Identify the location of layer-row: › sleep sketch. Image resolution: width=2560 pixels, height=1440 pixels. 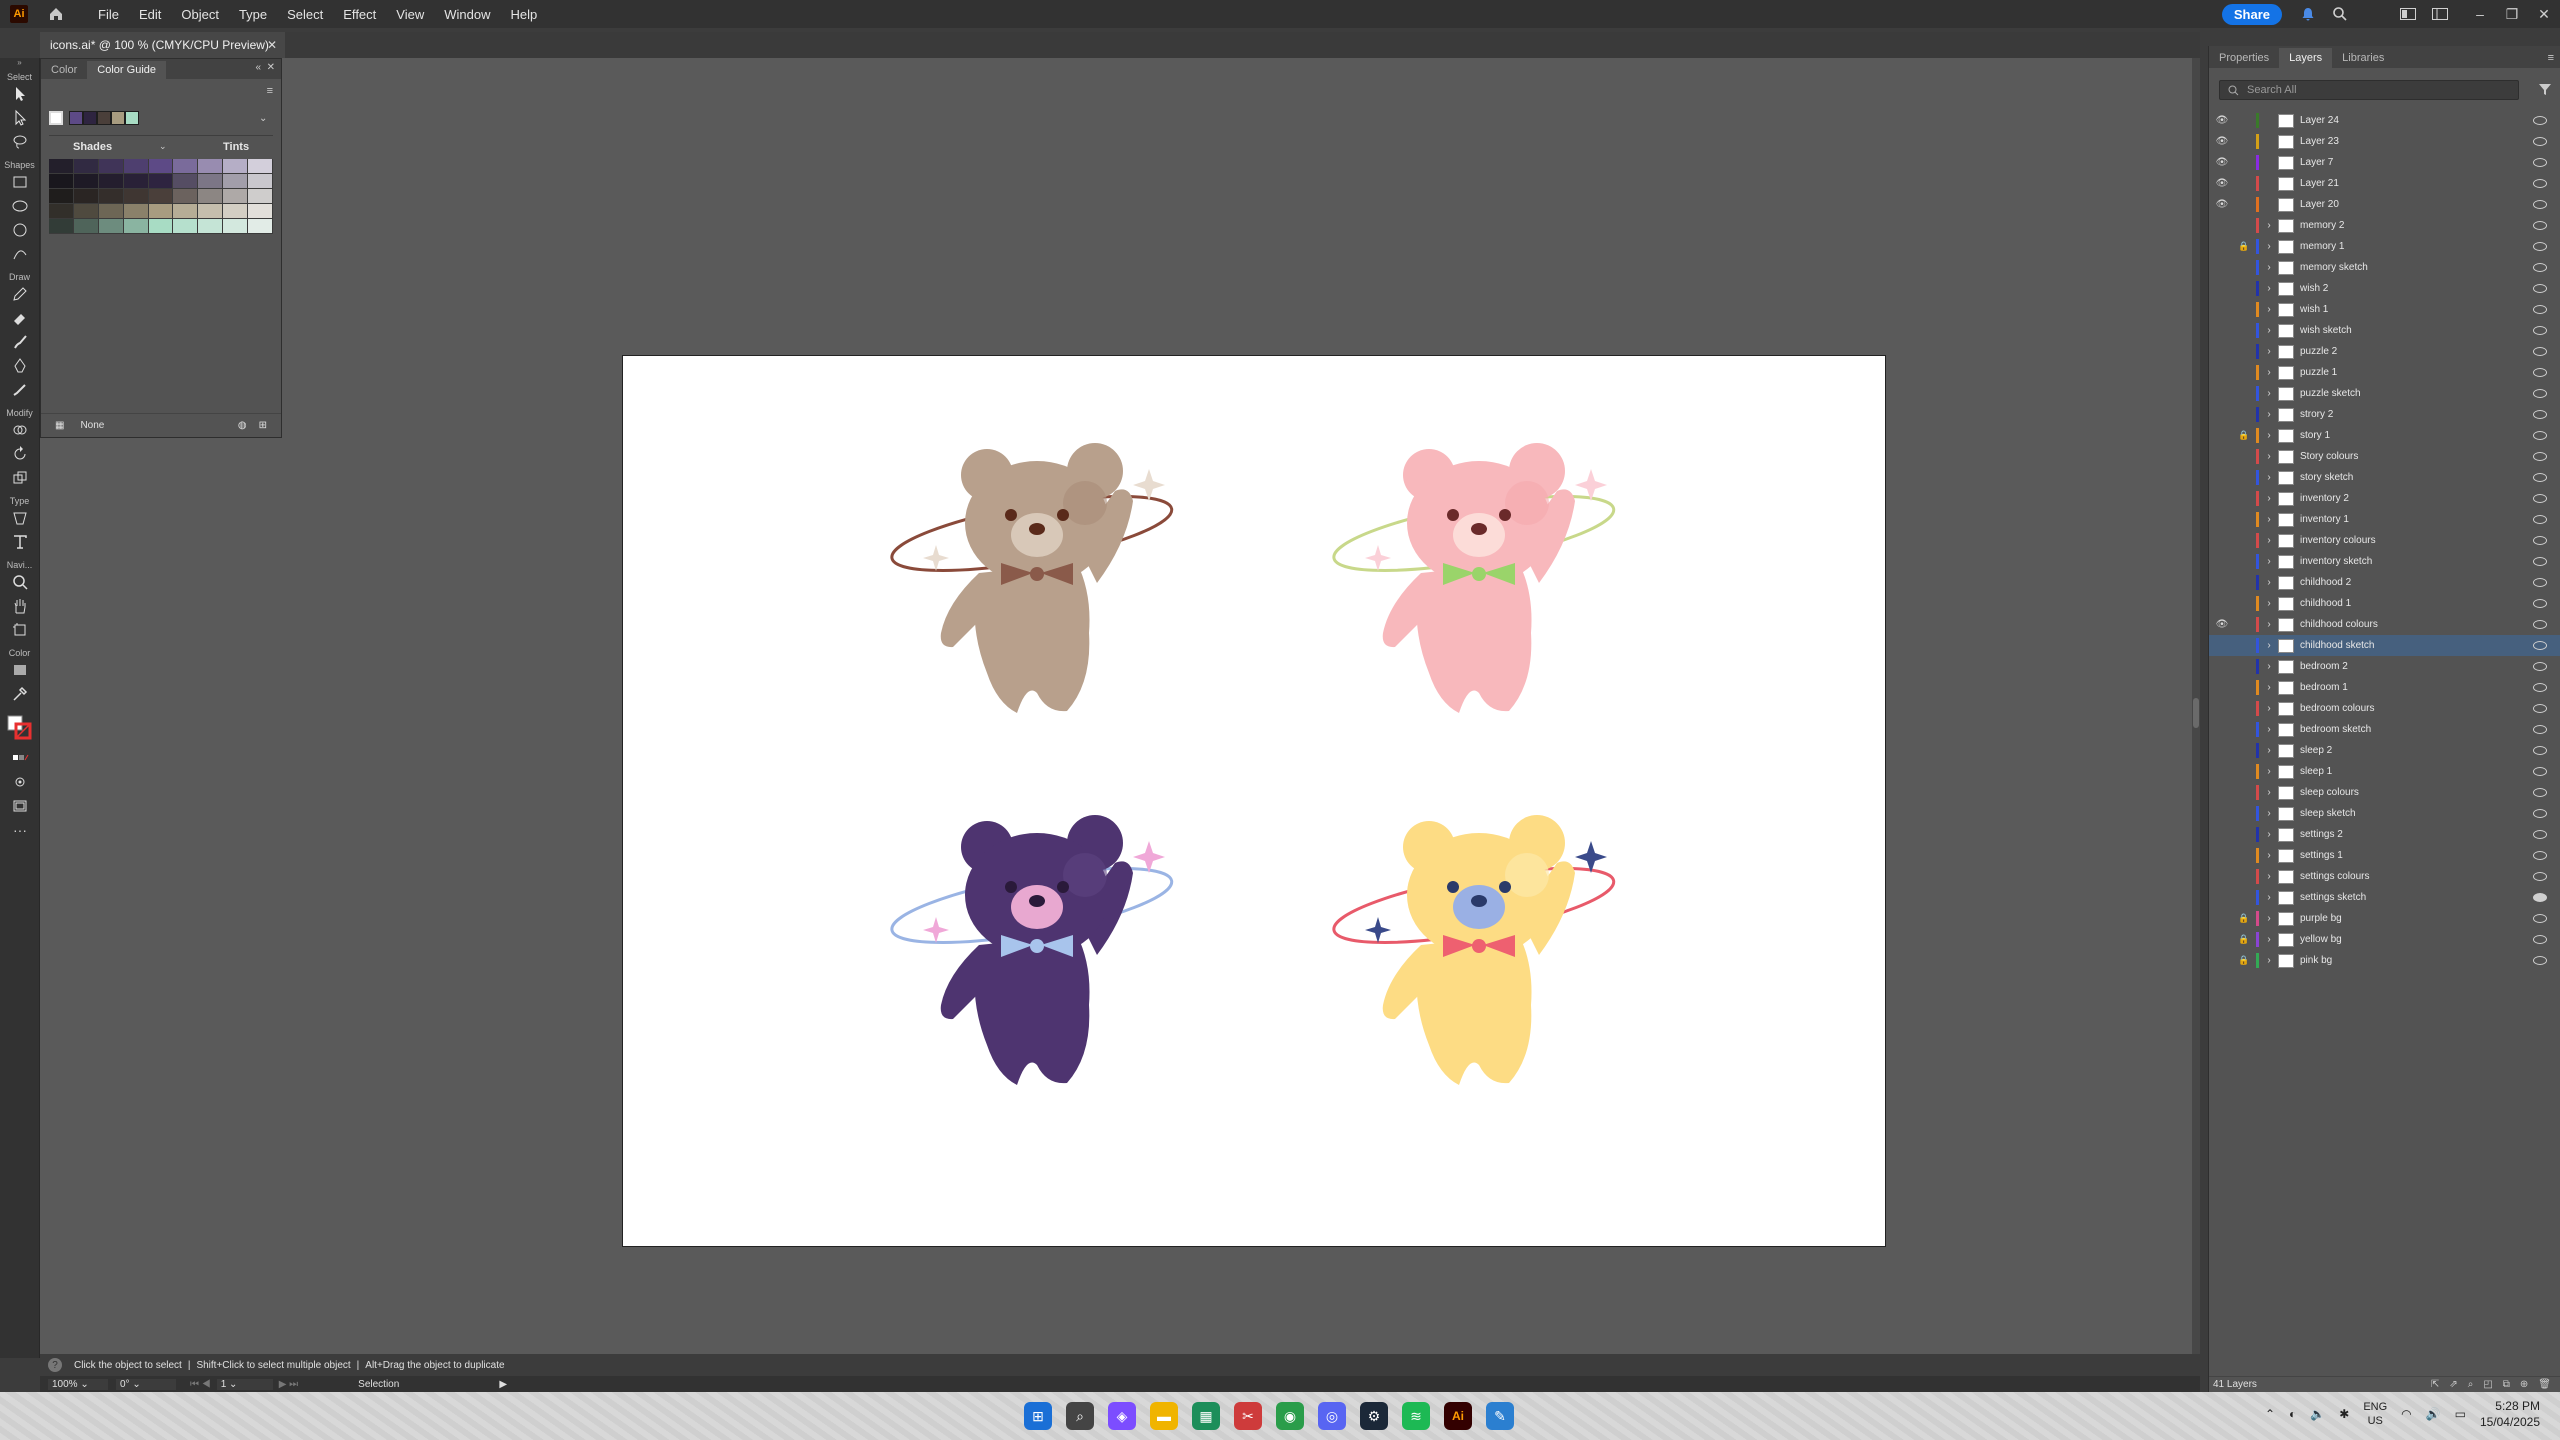
(2384, 813).